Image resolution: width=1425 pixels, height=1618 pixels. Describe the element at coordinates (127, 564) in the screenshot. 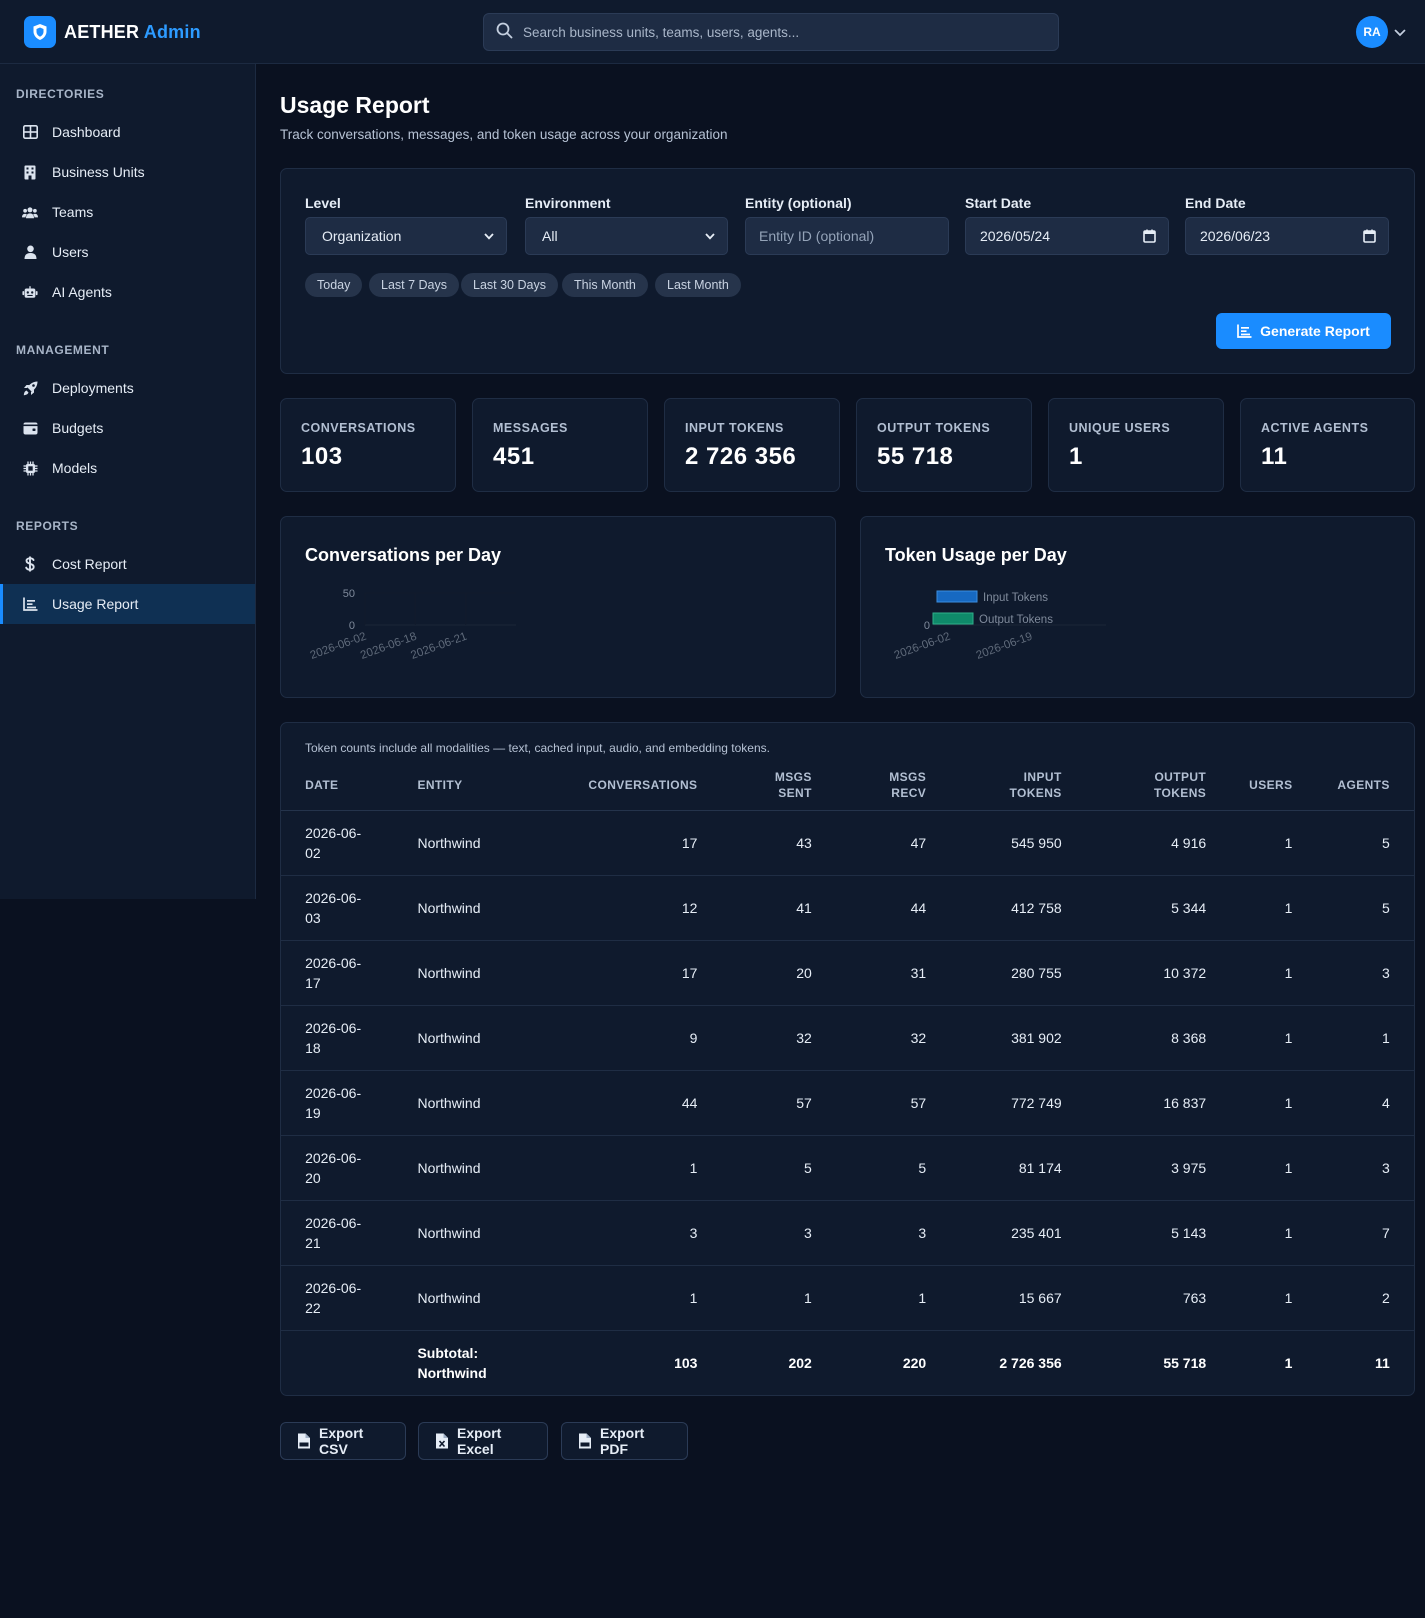

I see `sidebar-item-cost-report: Cost Report` at that location.